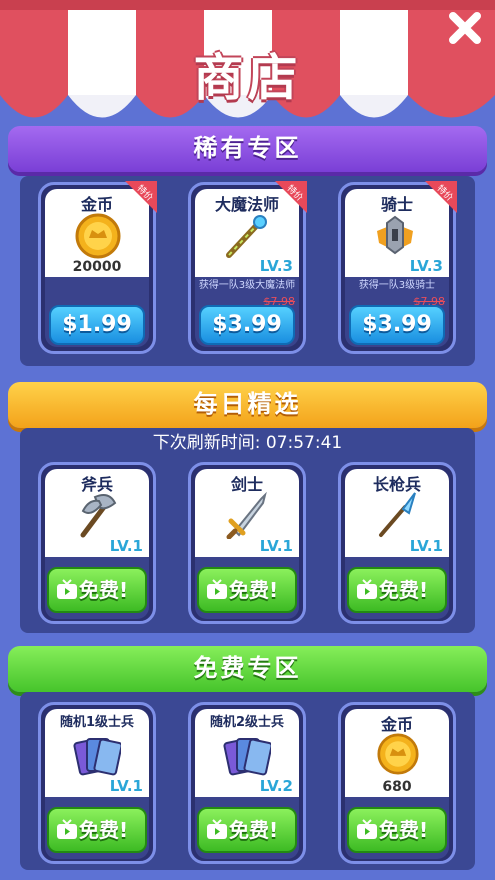 The image size is (495, 880). I want to click on free-card-random-lv2: 随机2级士兵 LV.2 免费!, so click(247, 783).